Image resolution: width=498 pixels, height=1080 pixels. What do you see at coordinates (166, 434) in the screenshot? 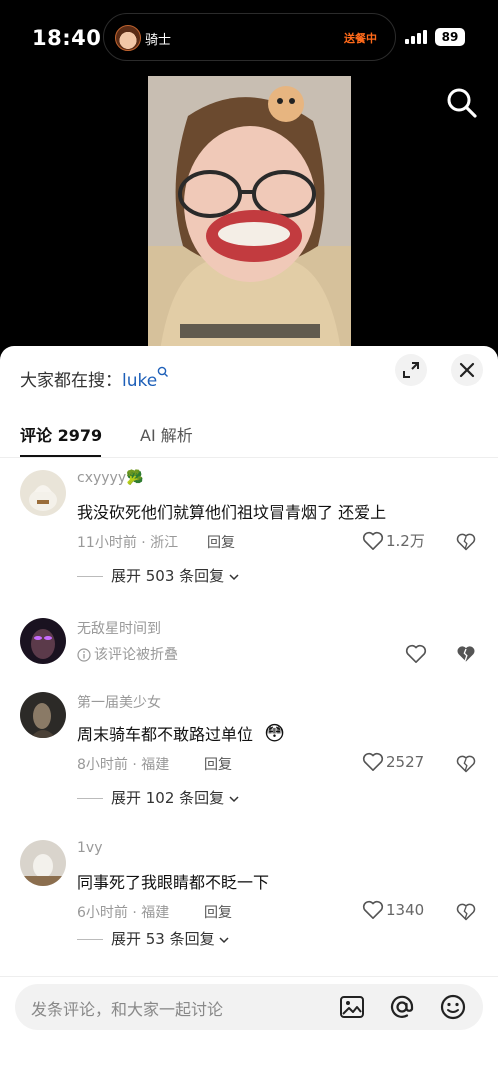
I see `tab-ai-analysis: AI 解析` at bounding box center [166, 434].